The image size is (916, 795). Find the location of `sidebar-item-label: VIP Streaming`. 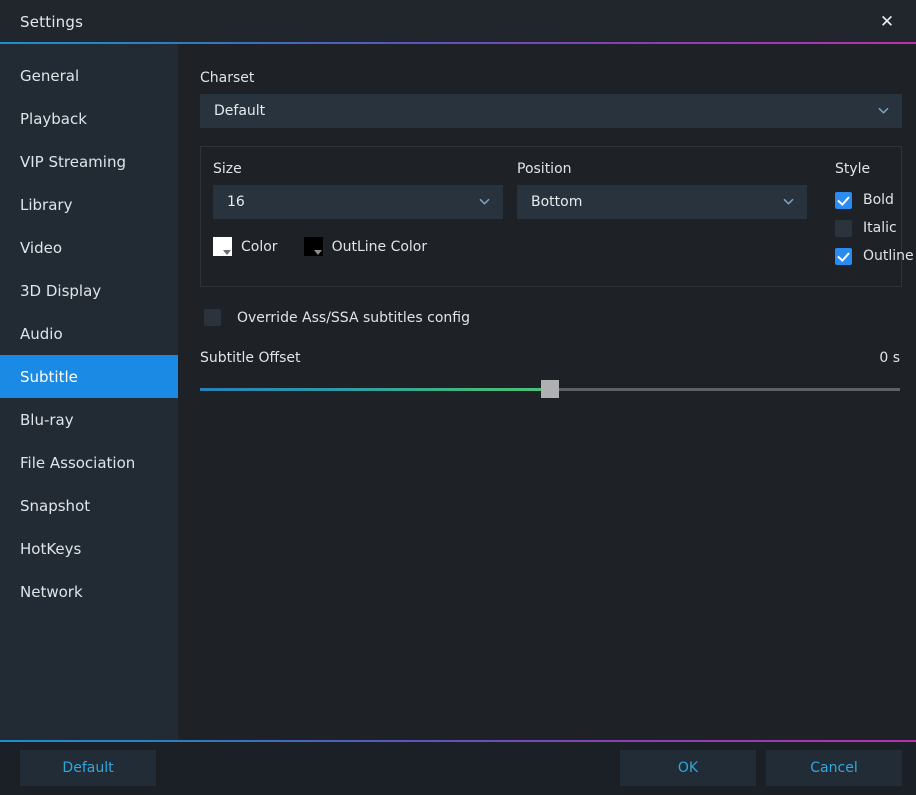

sidebar-item-label: VIP Streaming is located at coordinates (73, 161).